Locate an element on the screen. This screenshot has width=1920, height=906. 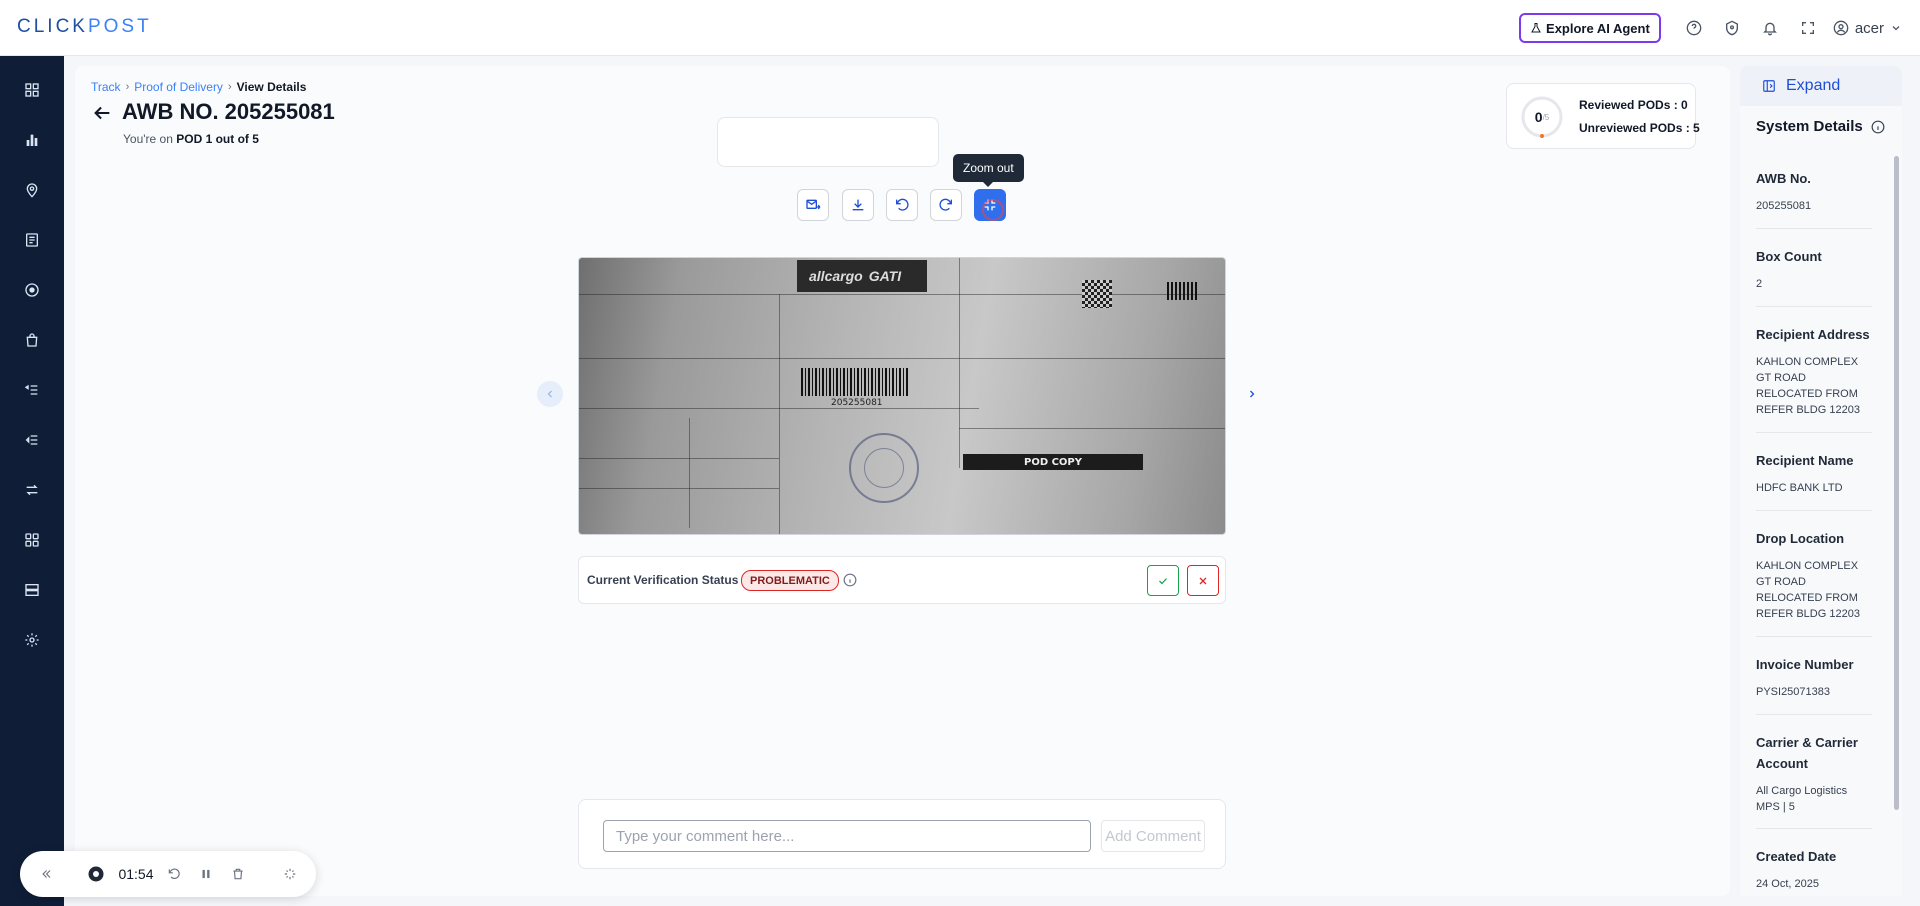
shield-icon is located at coordinates (1732, 28).